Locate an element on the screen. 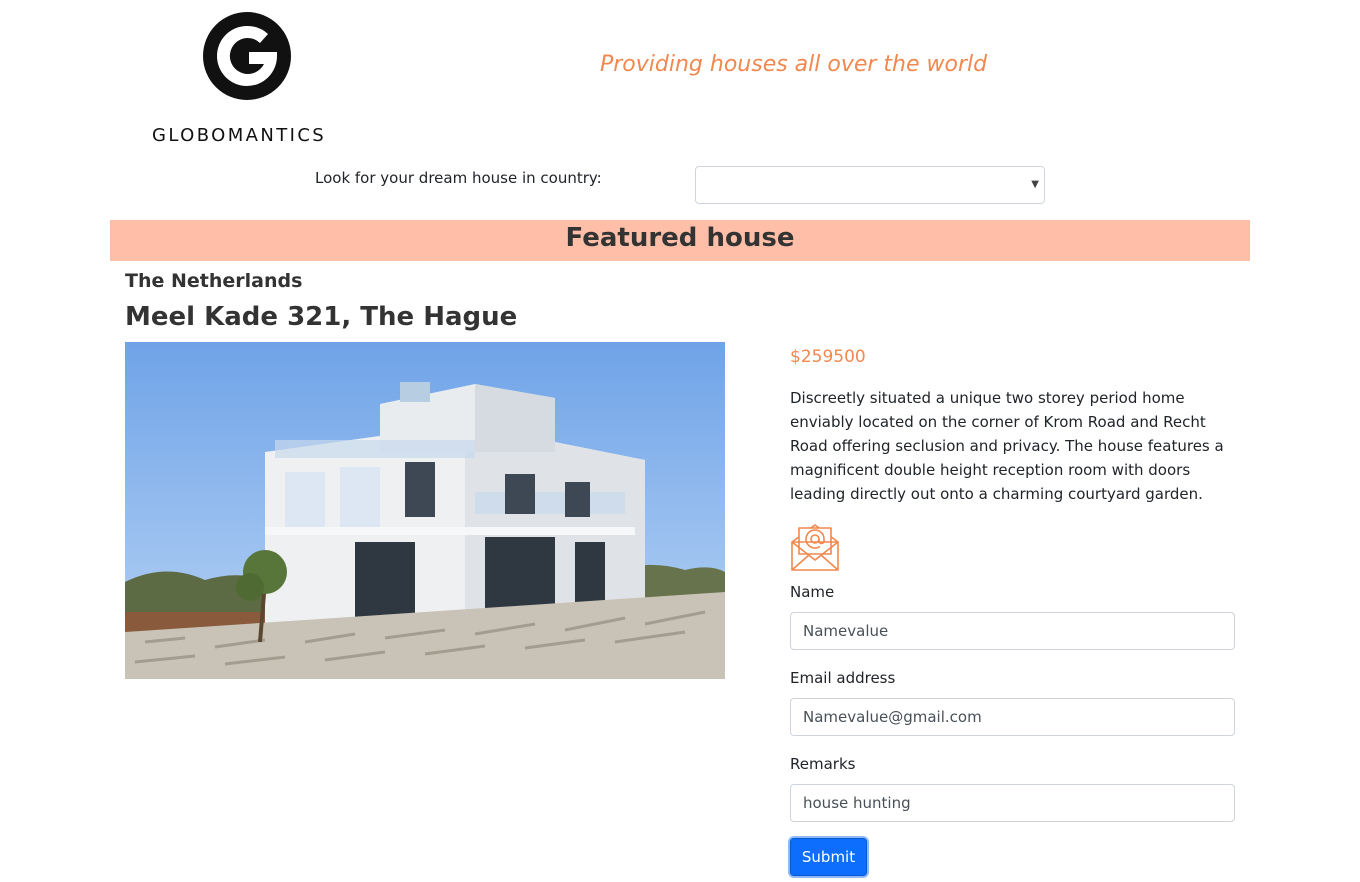 The image size is (1360, 882). featured-heading: Featured house is located at coordinates (680, 238).